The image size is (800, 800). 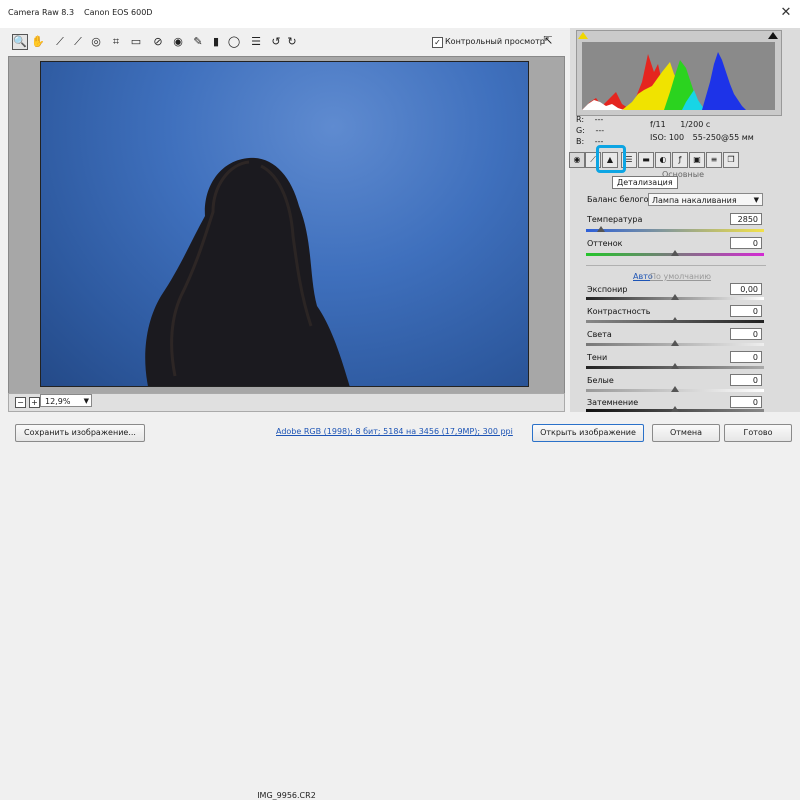 I want to click on lens: 55-250@55 мм, so click(x=723, y=137).